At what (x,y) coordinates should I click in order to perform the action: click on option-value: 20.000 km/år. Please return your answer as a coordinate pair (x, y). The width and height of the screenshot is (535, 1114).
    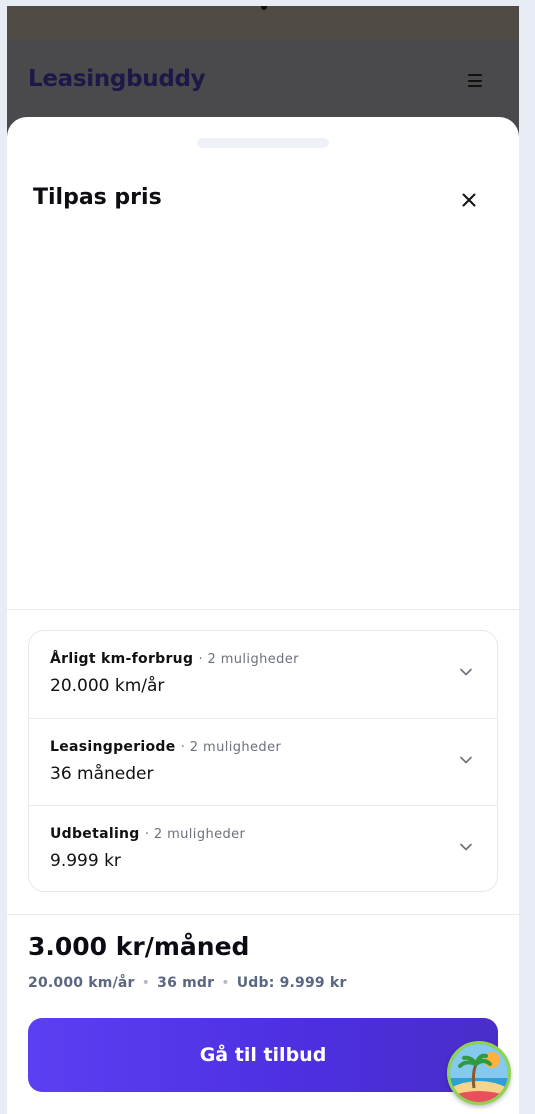
    Looking at the image, I should click on (107, 686).